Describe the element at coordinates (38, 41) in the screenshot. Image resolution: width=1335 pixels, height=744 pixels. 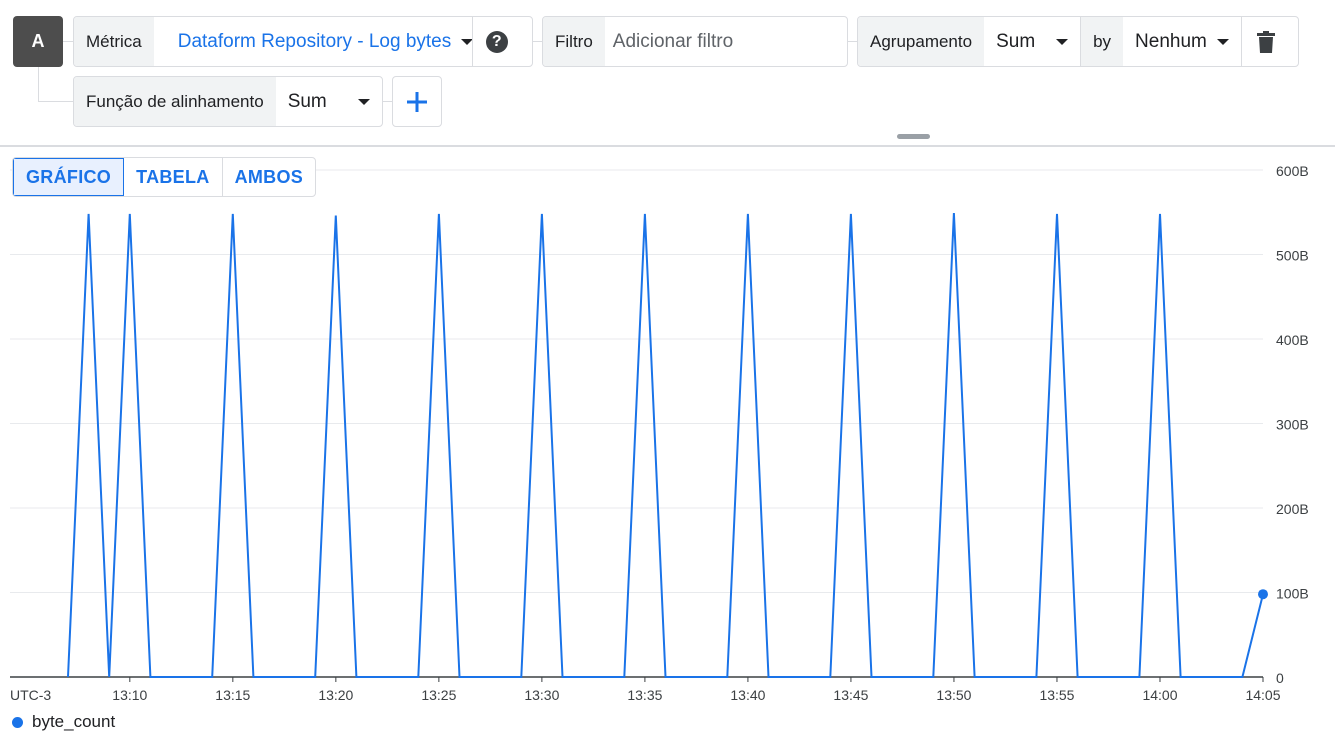
I see `query-badge: A` at that location.